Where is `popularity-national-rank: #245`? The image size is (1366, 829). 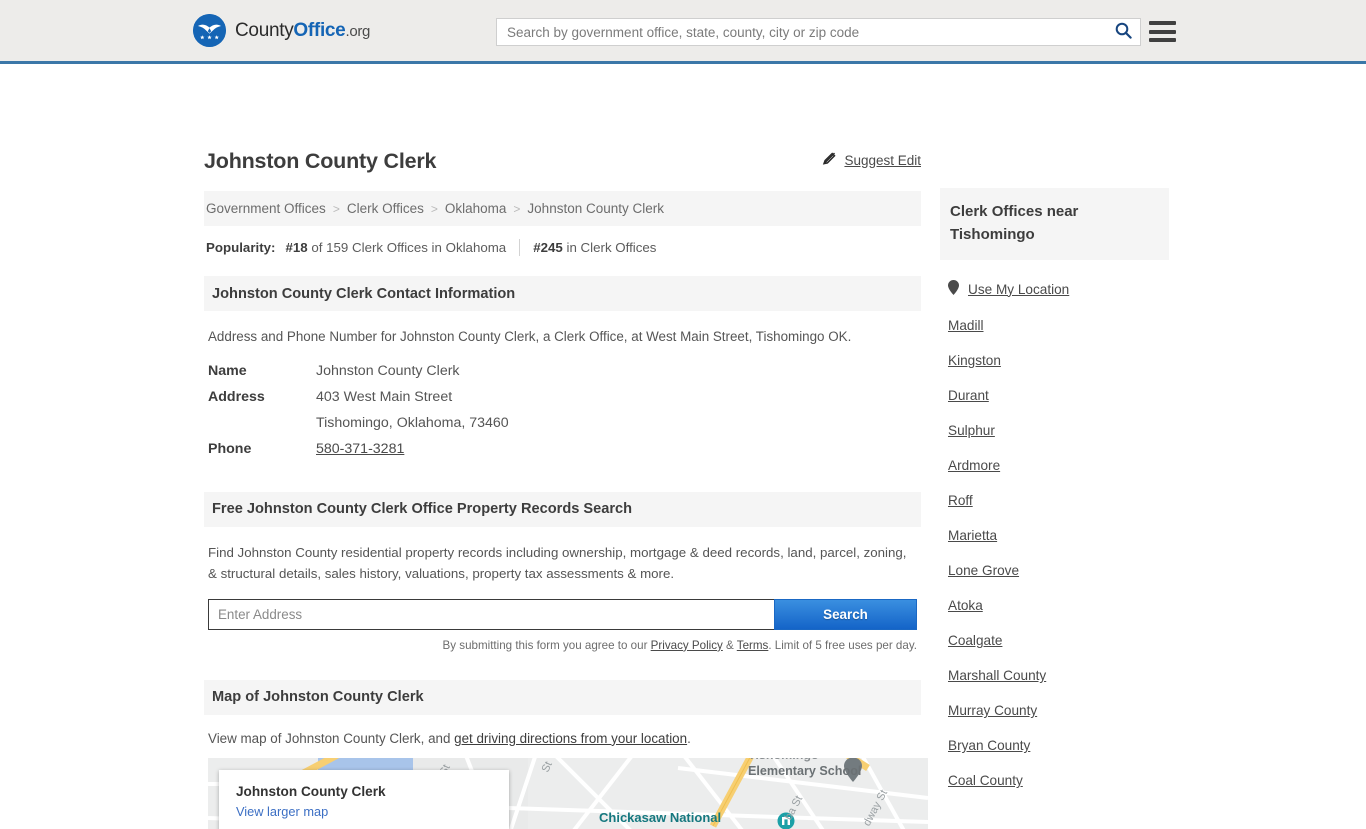
popularity-national-rank: #245 is located at coordinates (548, 247).